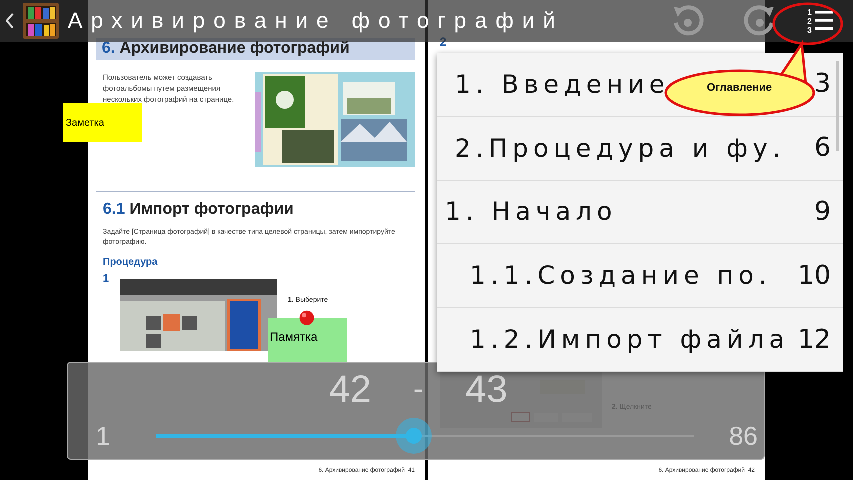 This screenshot has width=853, height=480. I want to click on step-number: 1, so click(106, 280).